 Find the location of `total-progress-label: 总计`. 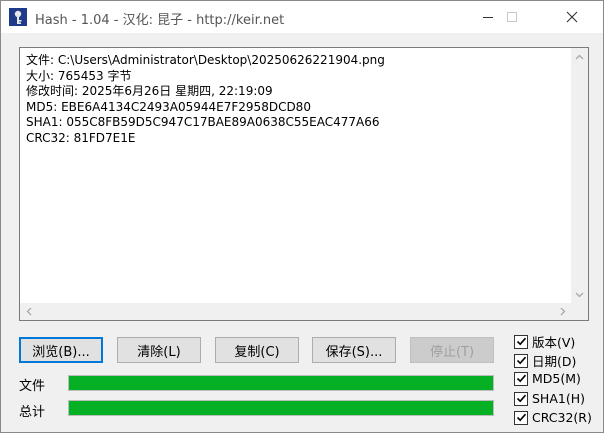

total-progress-label: 总计 is located at coordinates (32, 412).